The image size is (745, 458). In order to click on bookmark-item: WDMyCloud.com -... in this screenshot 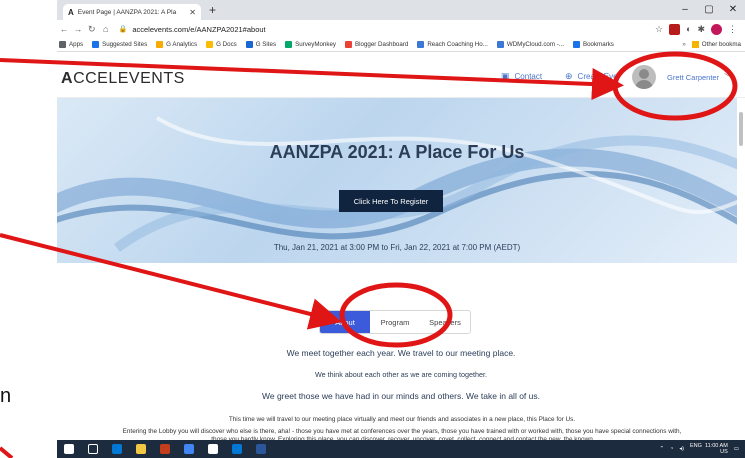, I will do `click(530, 44)`.